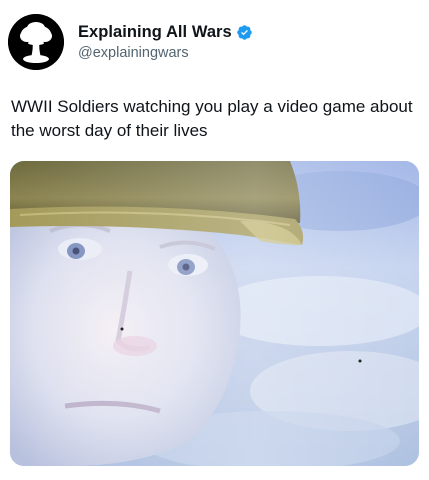 The image size is (429, 480). Describe the element at coordinates (155, 32) in the screenshot. I see `display-name: Explaining All Wars` at that location.